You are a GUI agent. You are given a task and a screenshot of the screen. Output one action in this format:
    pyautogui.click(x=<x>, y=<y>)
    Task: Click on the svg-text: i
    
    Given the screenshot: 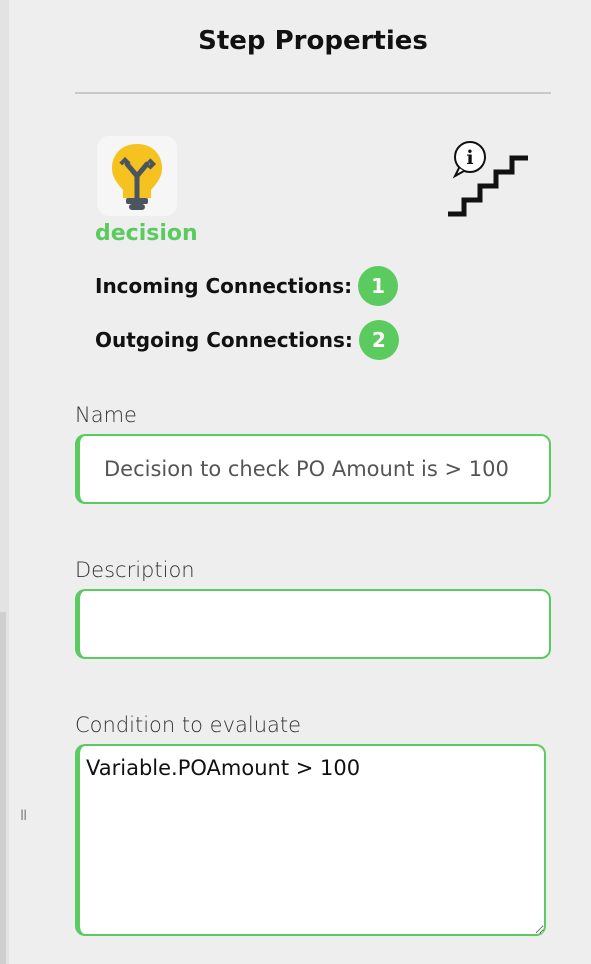 What is the action you would take?
    pyautogui.click(x=469, y=158)
    